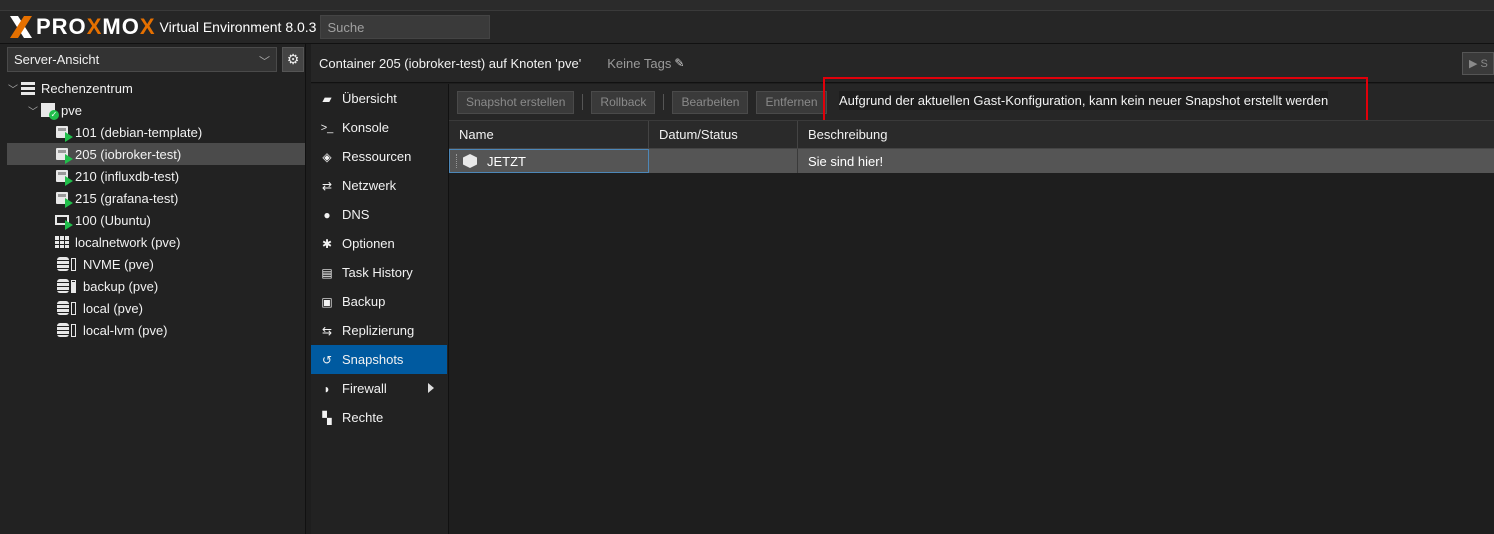  I want to click on list-icon: ▤, so click(327, 272).